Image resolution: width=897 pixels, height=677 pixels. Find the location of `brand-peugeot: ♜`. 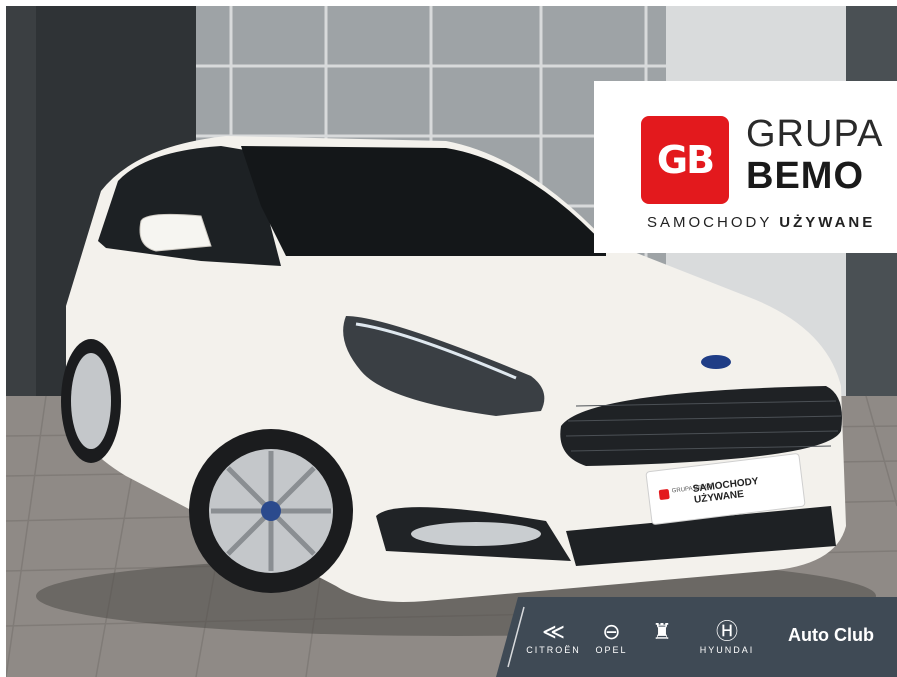

brand-peugeot: ♜ is located at coordinates (662, 632).